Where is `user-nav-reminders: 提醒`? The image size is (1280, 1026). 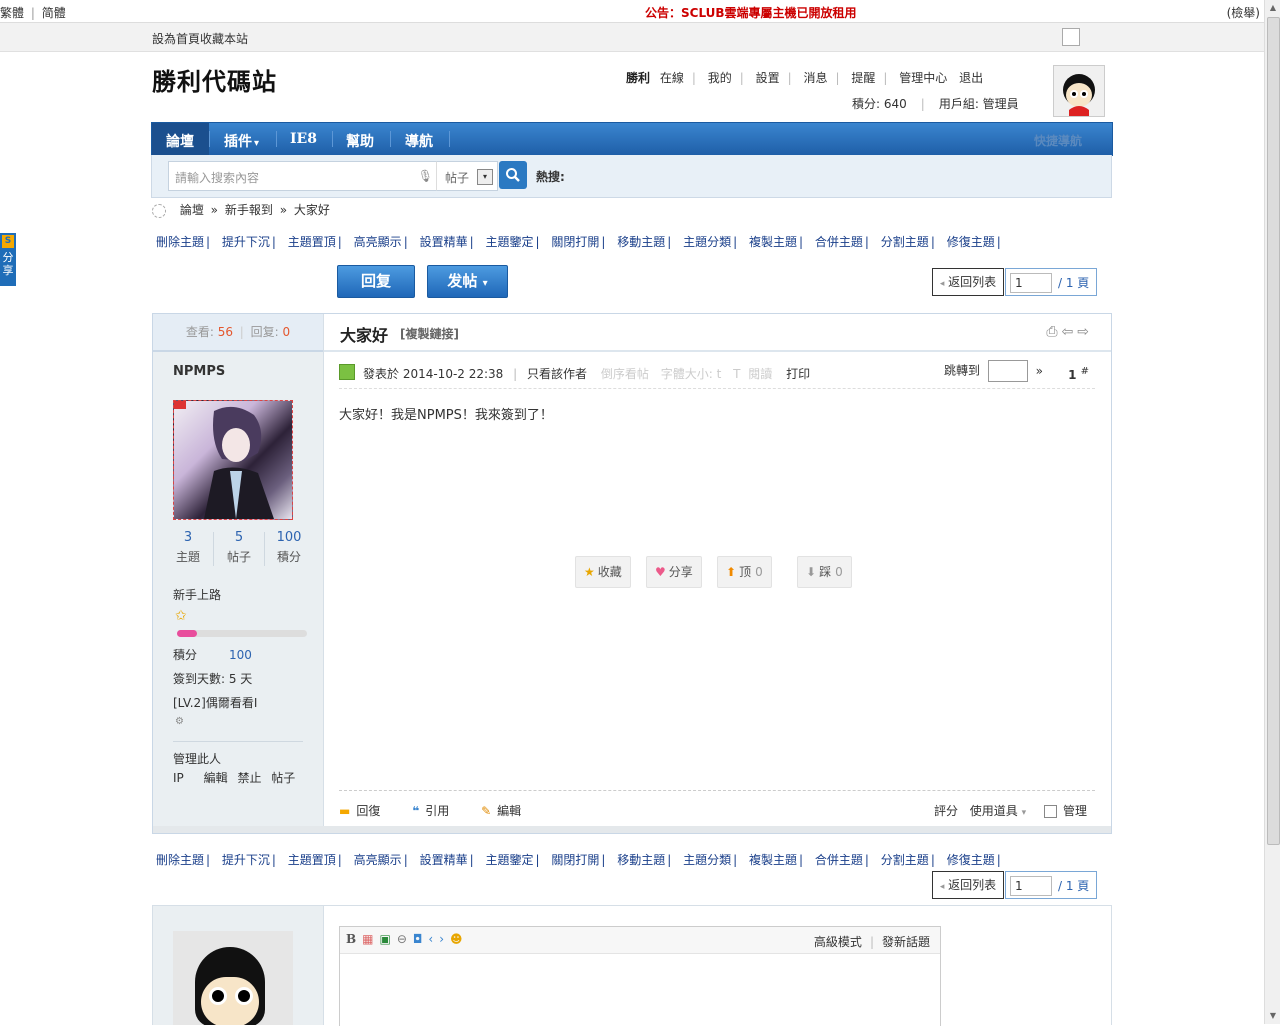 user-nav-reminders: 提醒 is located at coordinates (863, 78).